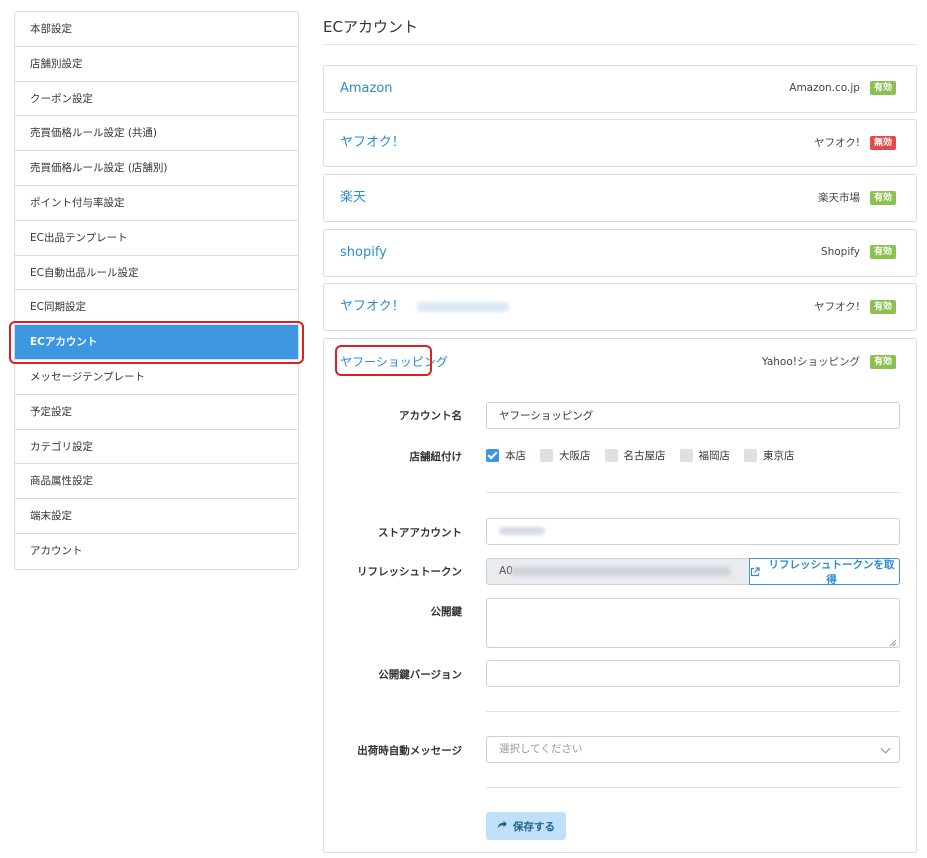 The width and height of the screenshot is (927, 858). What do you see at coordinates (156, 308) in the screenshot?
I see `sidebar-item-ec-sync: EC同期設定` at bounding box center [156, 308].